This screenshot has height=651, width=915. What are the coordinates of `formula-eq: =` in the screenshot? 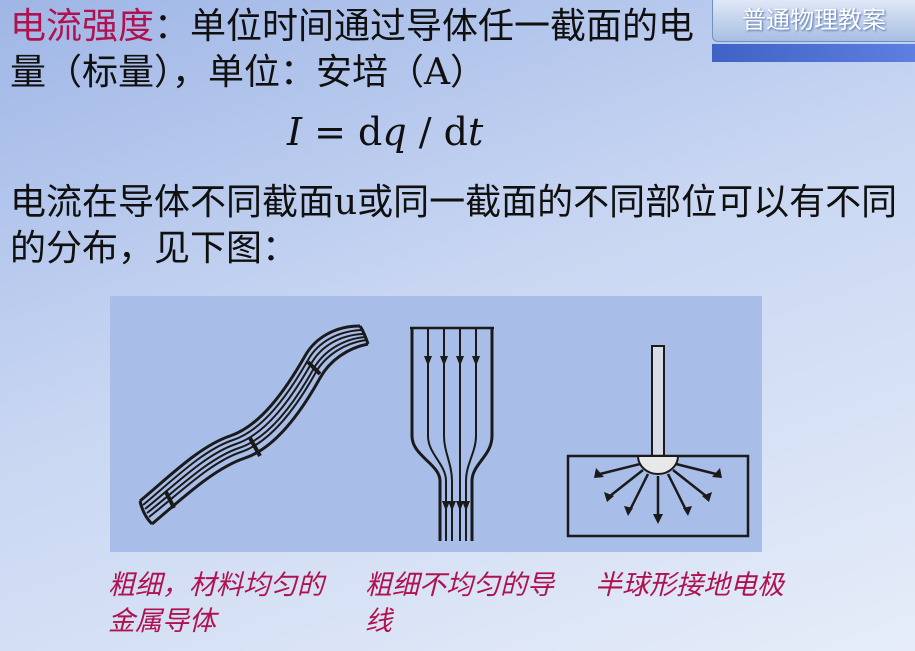 It's located at (330, 132).